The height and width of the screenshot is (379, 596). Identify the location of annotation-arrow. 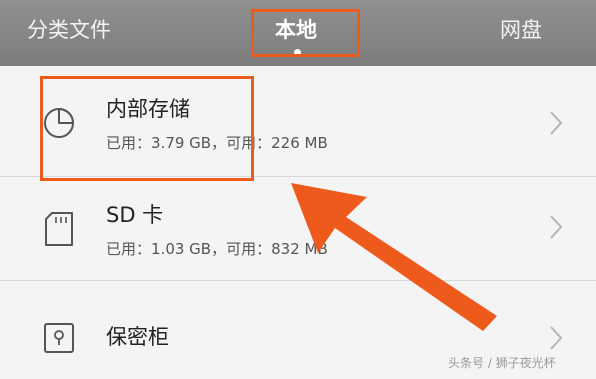
(394, 257).